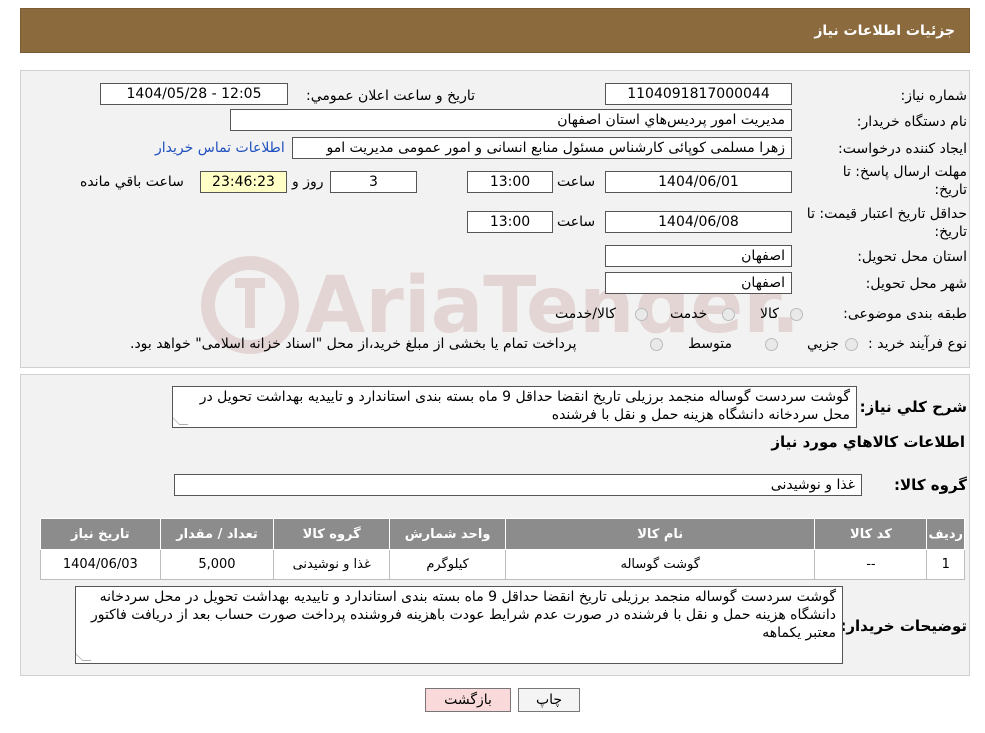 The width and height of the screenshot is (985, 733). What do you see at coordinates (448, 564) in the screenshot?
I see `cell-unit: کیلوگرم` at bounding box center [448, 564].